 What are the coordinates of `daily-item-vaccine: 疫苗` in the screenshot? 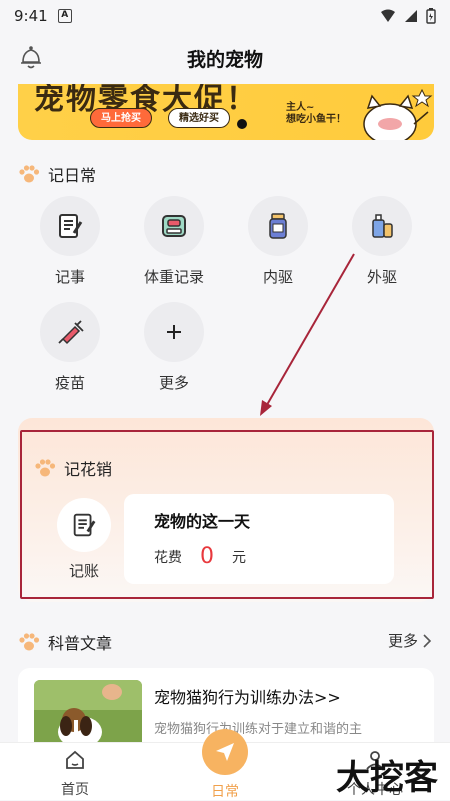 It's located at (70, 347).